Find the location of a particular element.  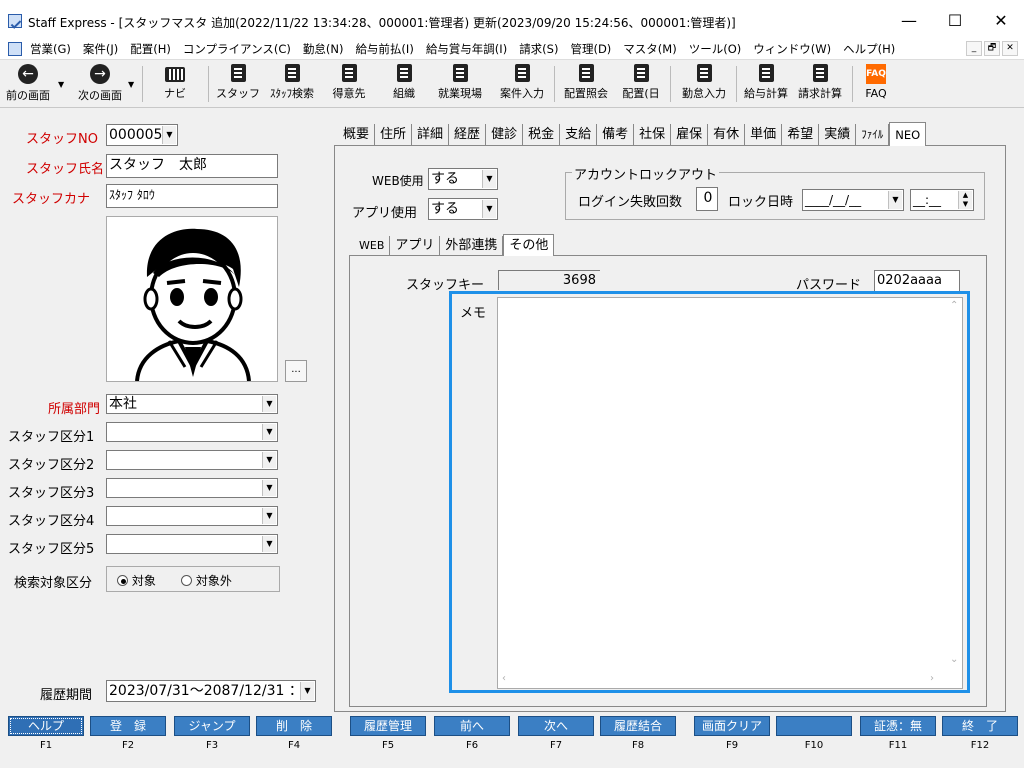

staff-kana-label: スタッフカナ is located at coordinates (51, 199).